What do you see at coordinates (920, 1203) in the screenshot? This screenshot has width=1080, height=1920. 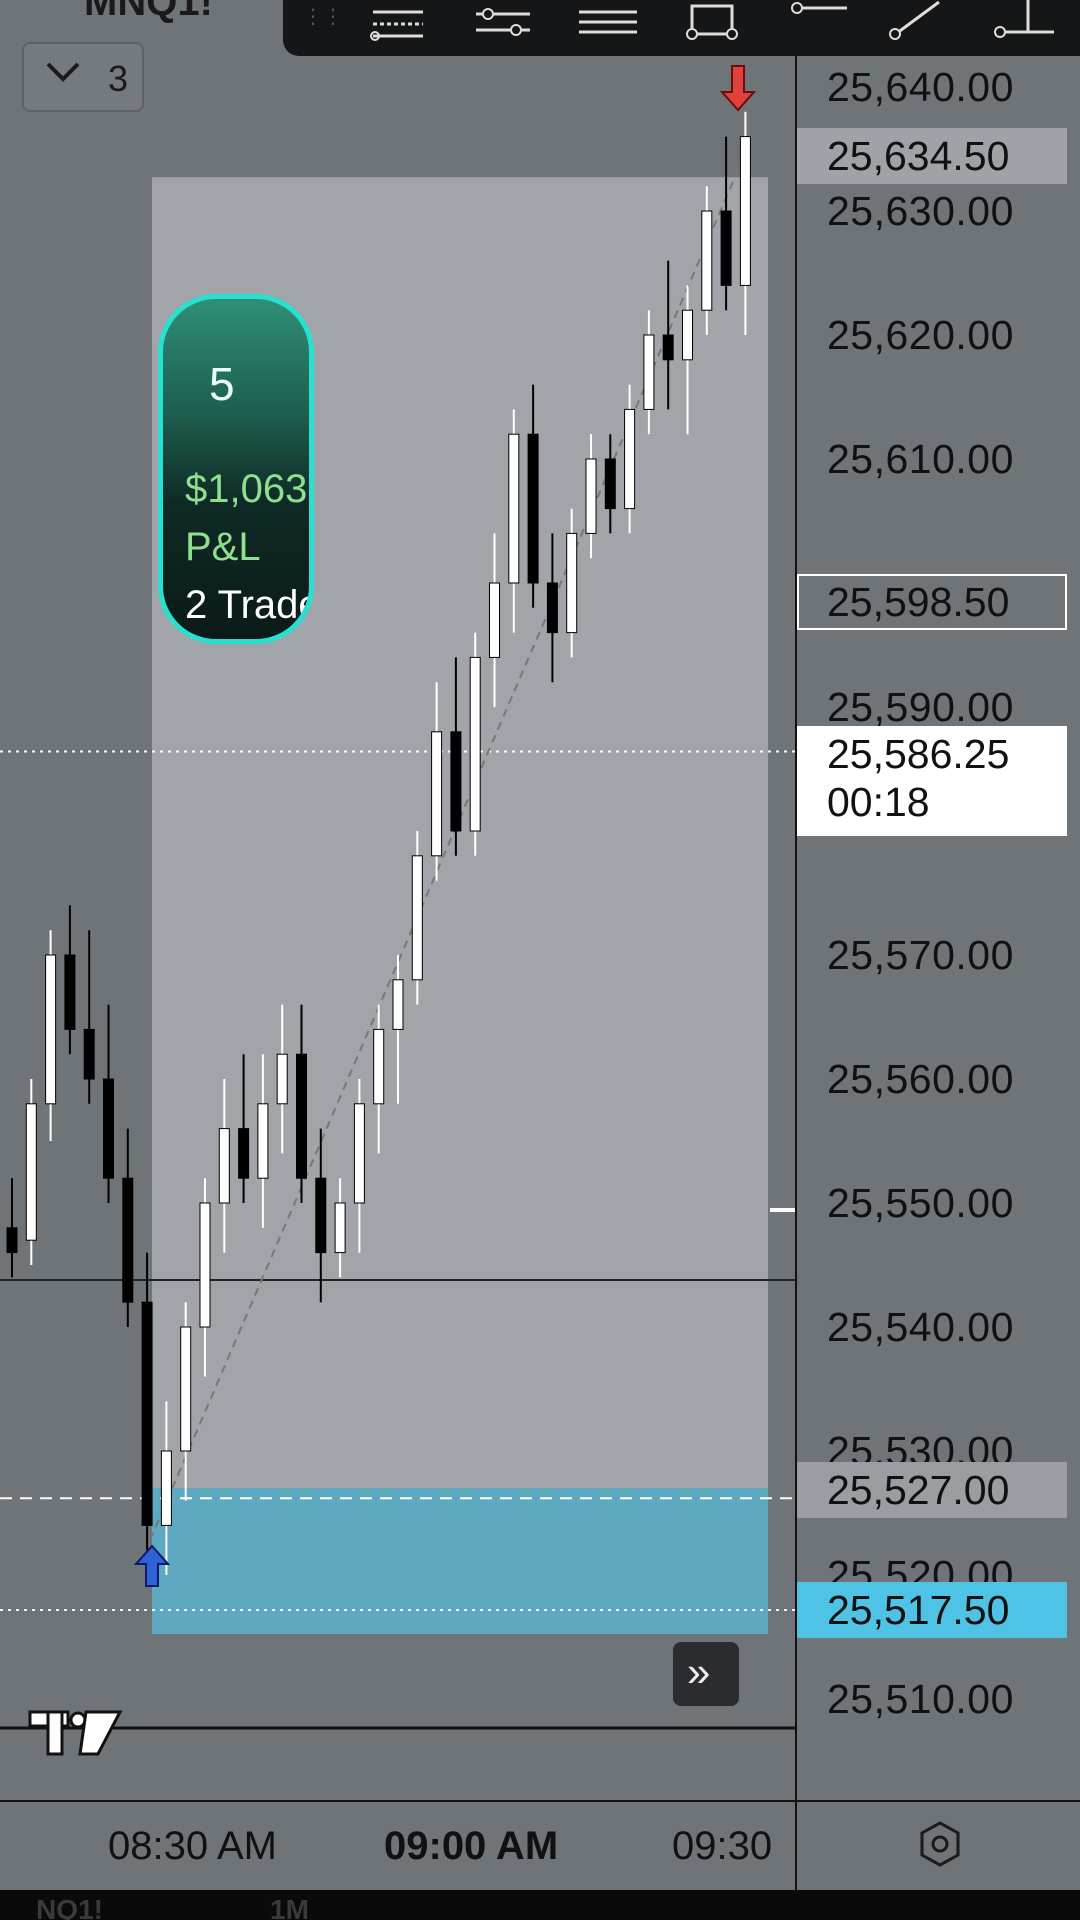 I see `price-label: 25,550.00` at bounding box center [920, 1203].